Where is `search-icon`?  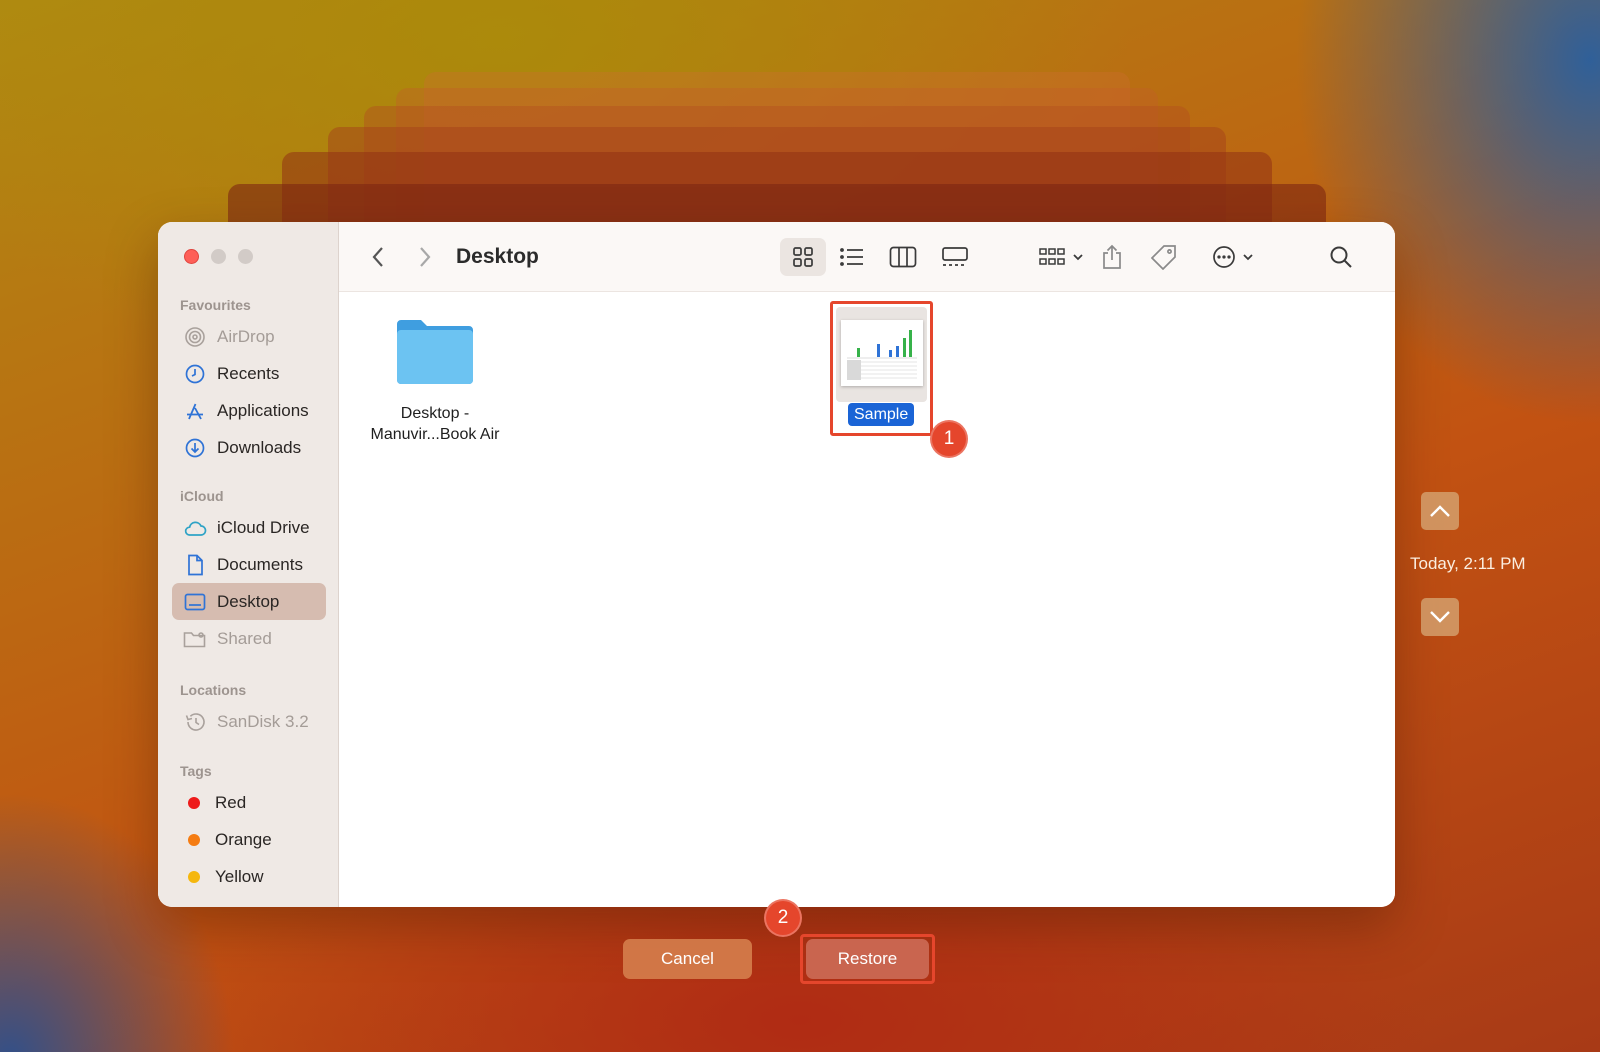
search-icon is located at coordinates (1341, 257).